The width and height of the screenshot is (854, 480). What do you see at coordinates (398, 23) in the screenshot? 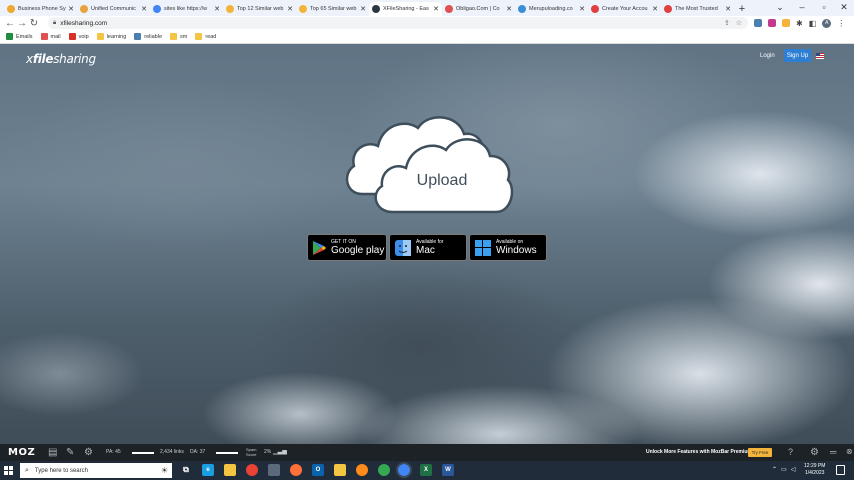
I see `address-bar: 🔒︎ xfilesharing.com ⇪ ☆` at bounding box center [398, 23].